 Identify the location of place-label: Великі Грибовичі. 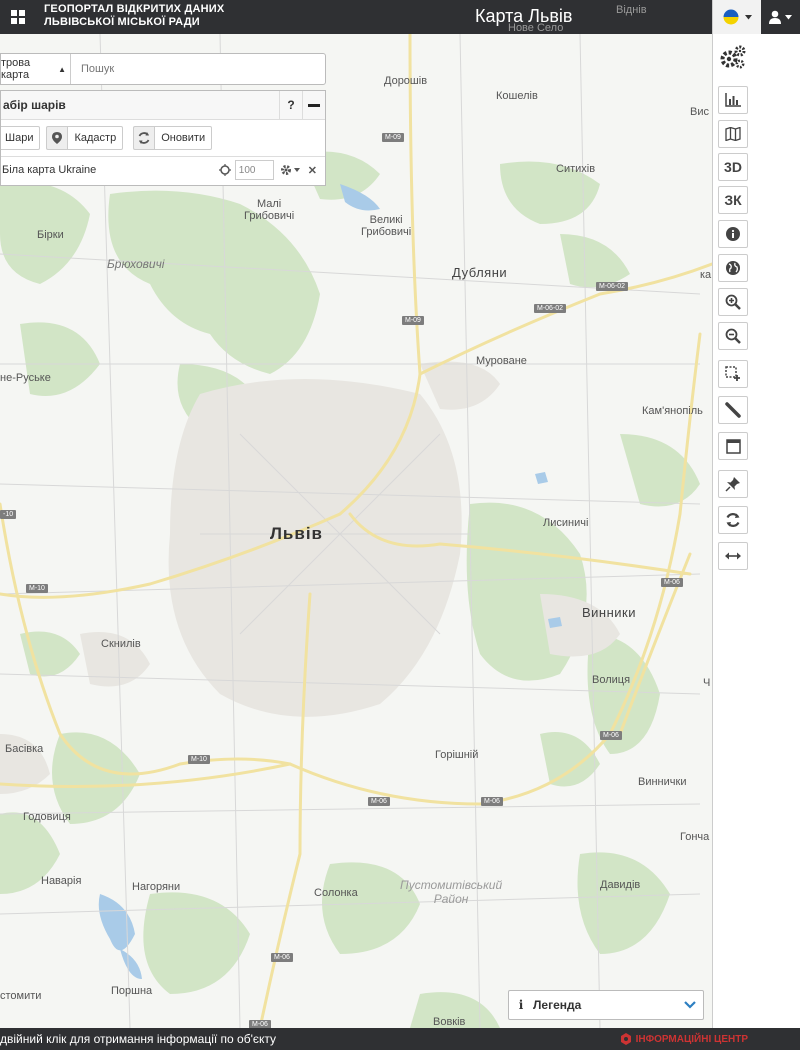
(386, 226).